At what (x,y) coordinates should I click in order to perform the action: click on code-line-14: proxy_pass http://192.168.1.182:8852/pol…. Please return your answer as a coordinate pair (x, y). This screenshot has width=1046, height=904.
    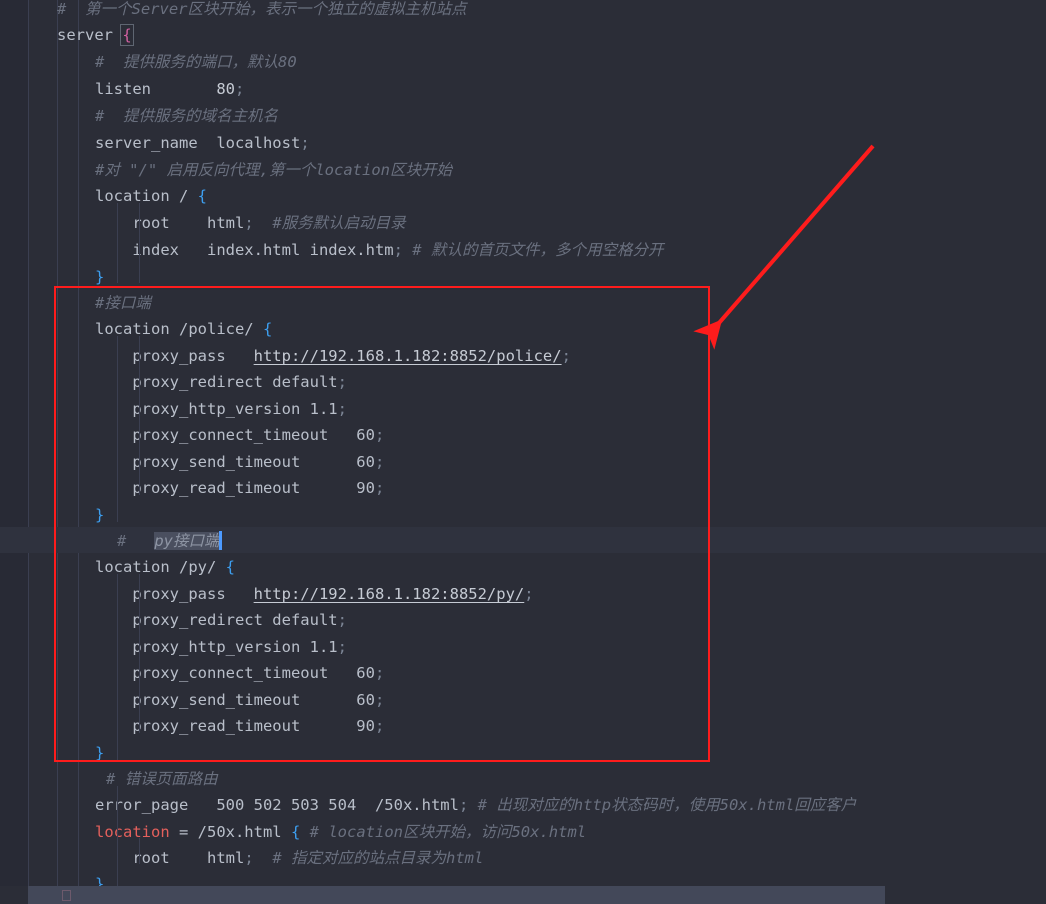
    Looking at the image, I should click on (523, 356).